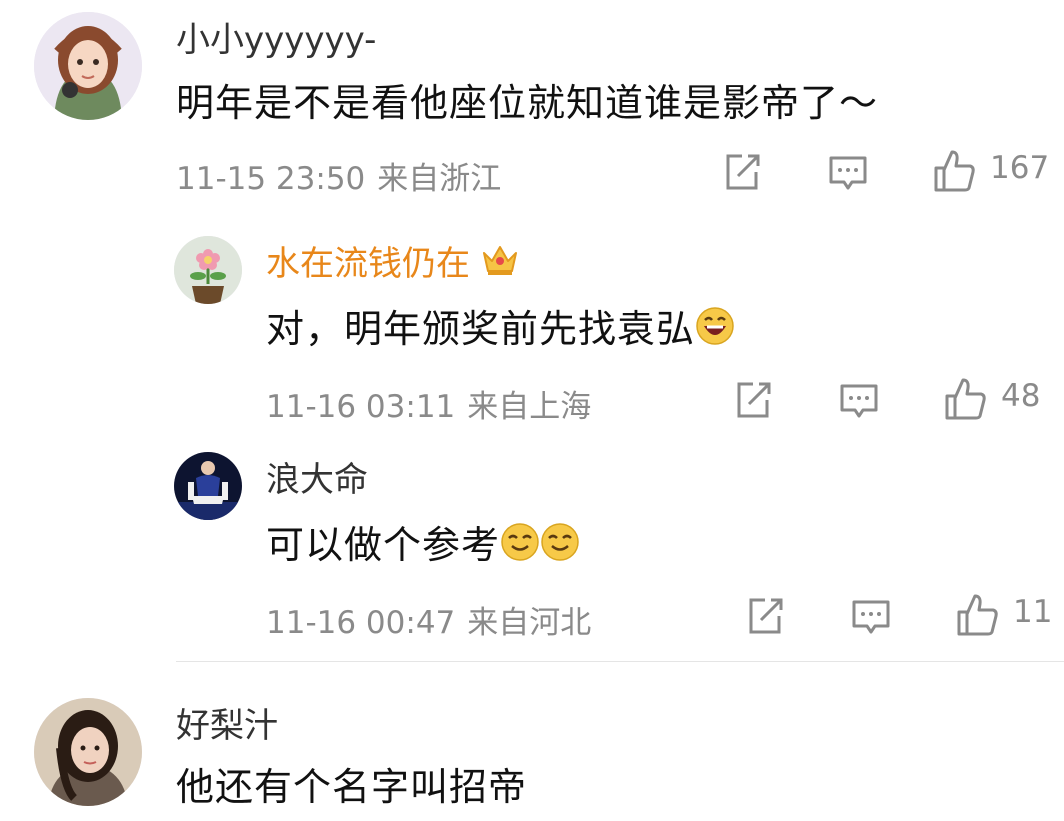 The image size is (1064, 821). Describe the element at coordinates (368, 264) in the screenshot. I see `comment-username-label: 水在流钱仍在` at that location.